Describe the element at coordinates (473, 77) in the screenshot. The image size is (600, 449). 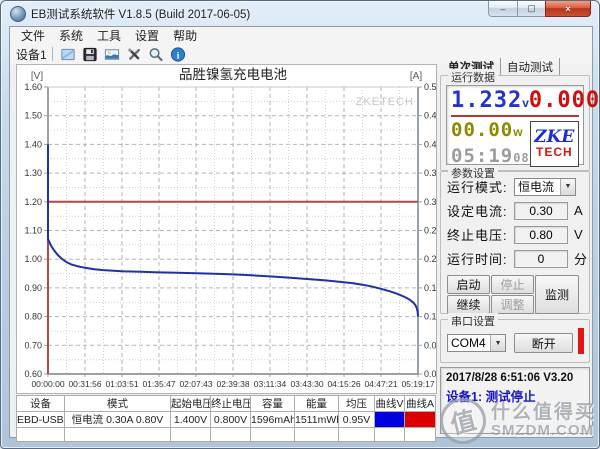
I see `run-data-group-label: 运行数据` at that location.